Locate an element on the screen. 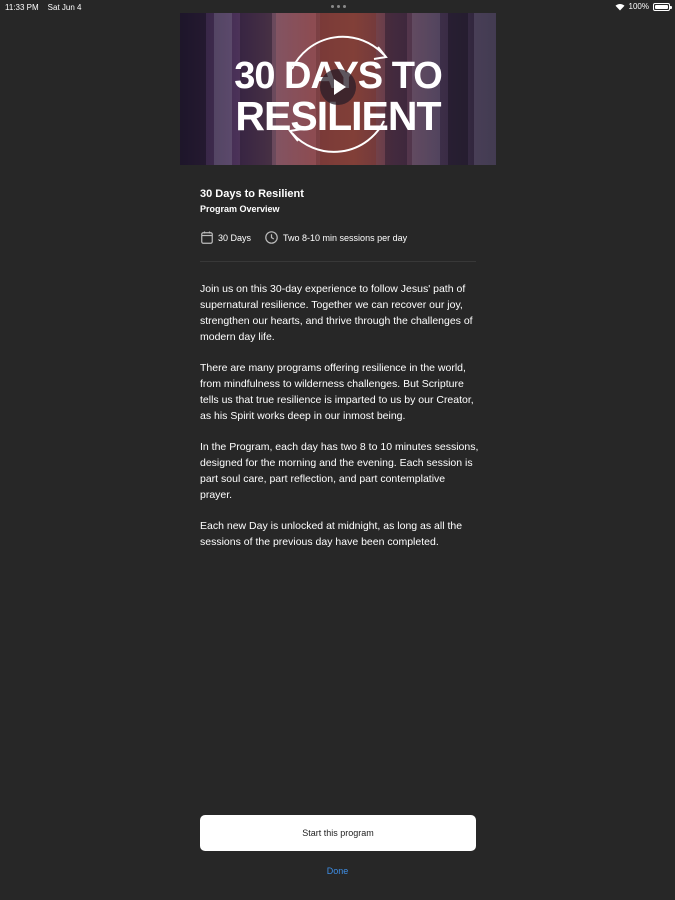 Image resolution: width=675 pixels, height=900 pixels. play-icon is located at coordinates (338, 87).